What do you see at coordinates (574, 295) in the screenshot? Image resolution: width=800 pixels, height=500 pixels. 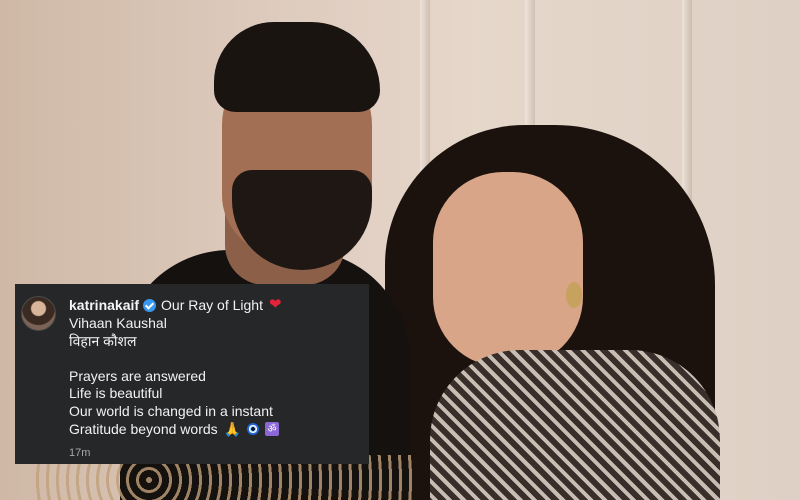 I see `earring-icon` at bounding box center [574, 295].